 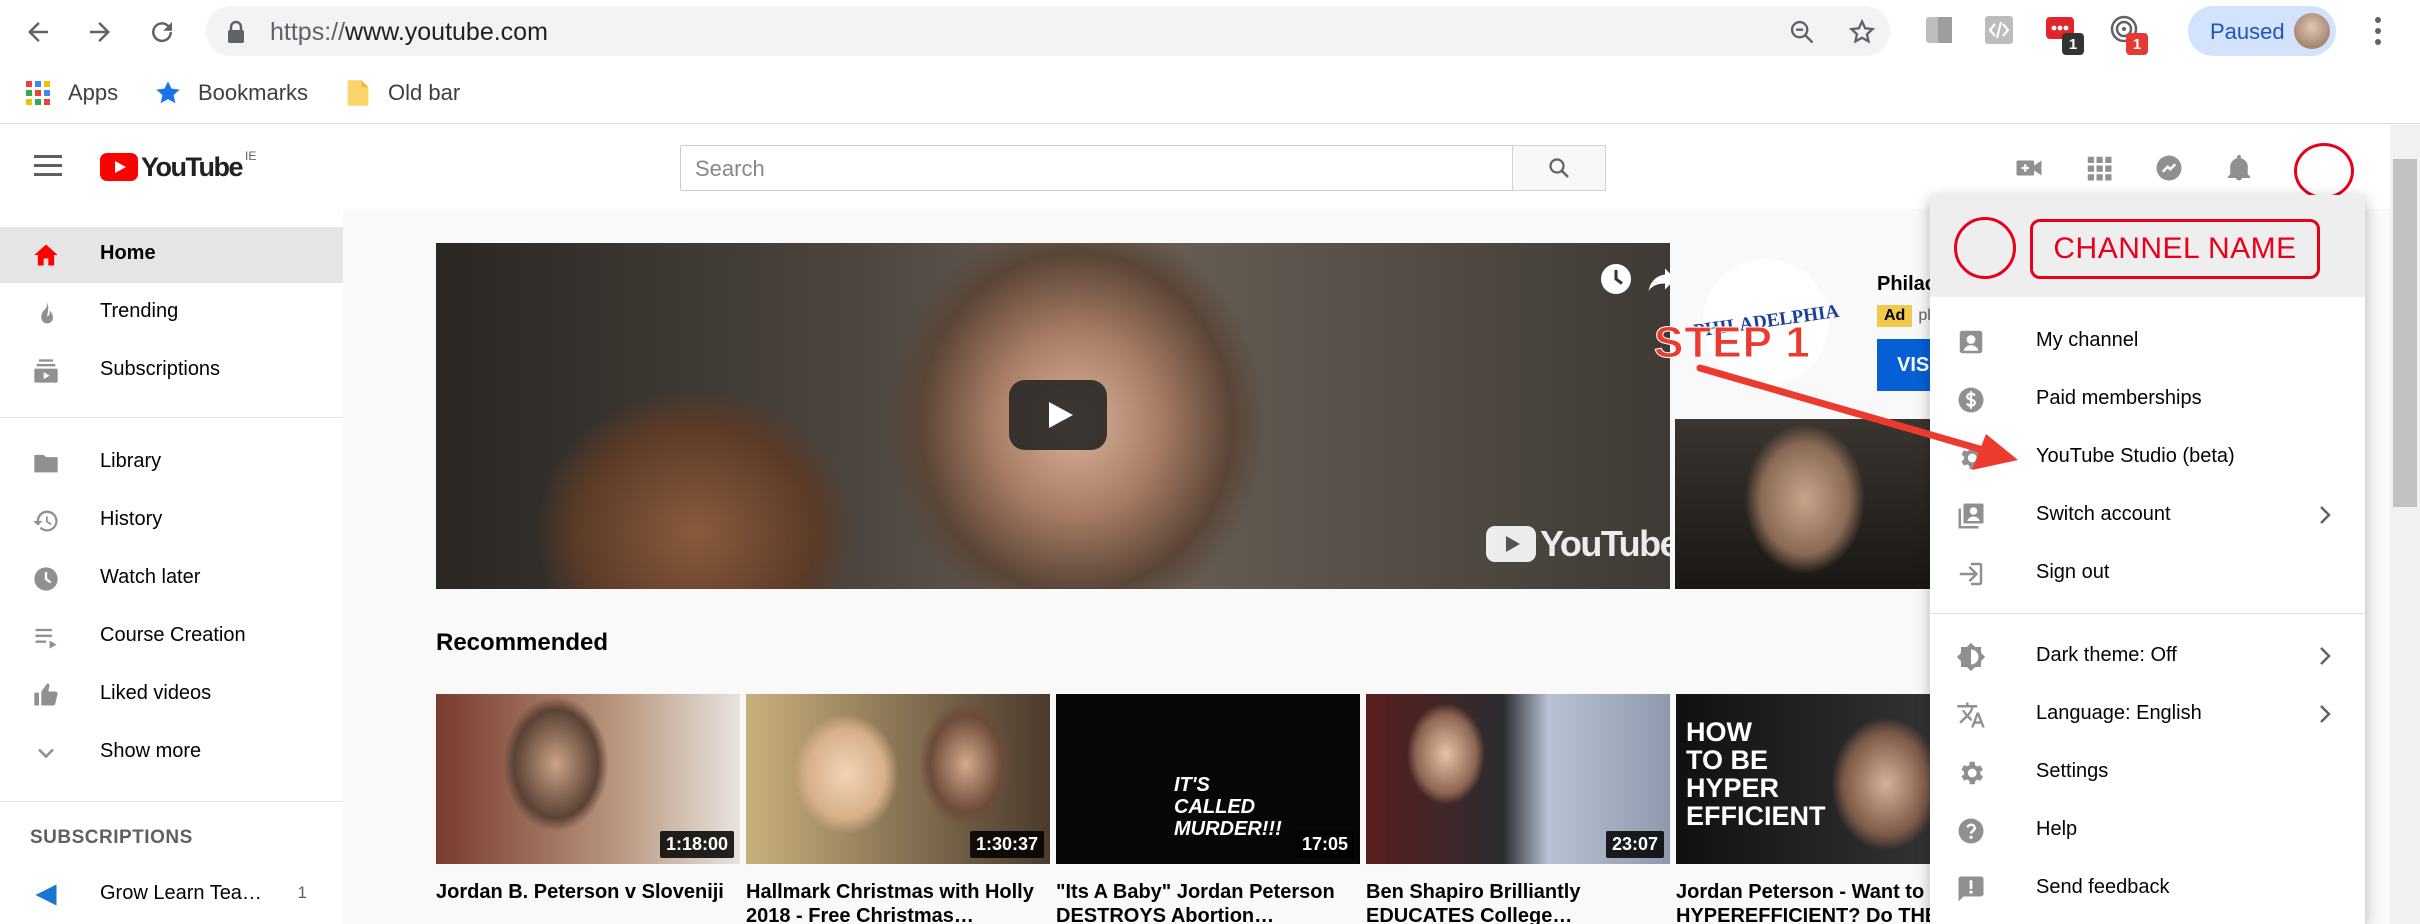 What do you see at coordinates (424, 92) in the screenshot?
I see `bookmark-label: Old bar` at bounding box center [424, 92].